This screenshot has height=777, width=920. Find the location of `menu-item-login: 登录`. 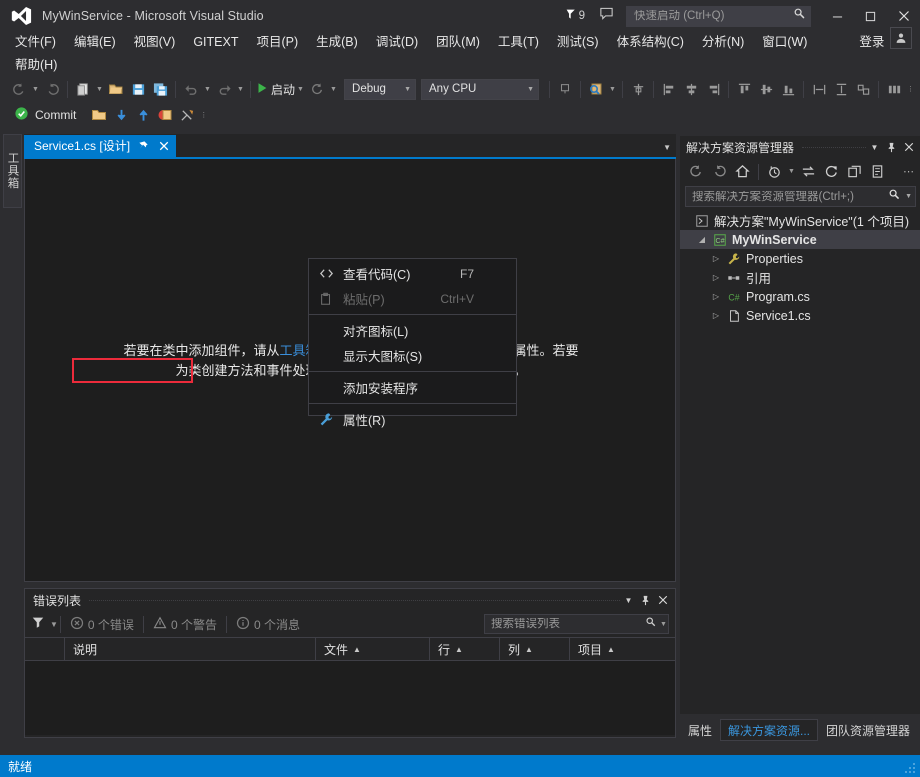

menu-item-login: 登录 is located at coordinates (871, 42).